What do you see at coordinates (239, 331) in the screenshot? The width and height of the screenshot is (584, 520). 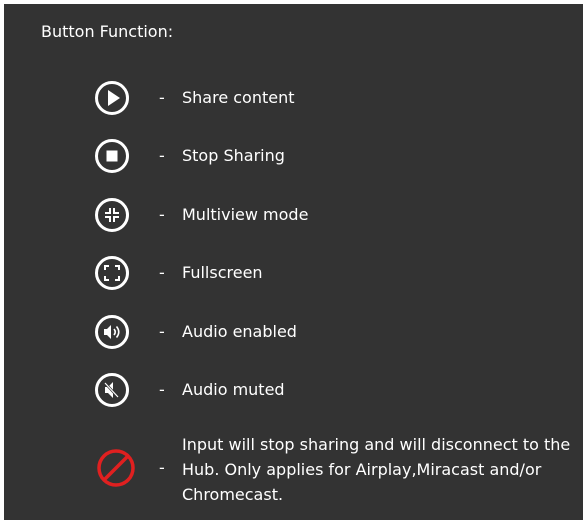 I see `audio-enabled-label: Audio enabled` at bounding box center [239, 331].